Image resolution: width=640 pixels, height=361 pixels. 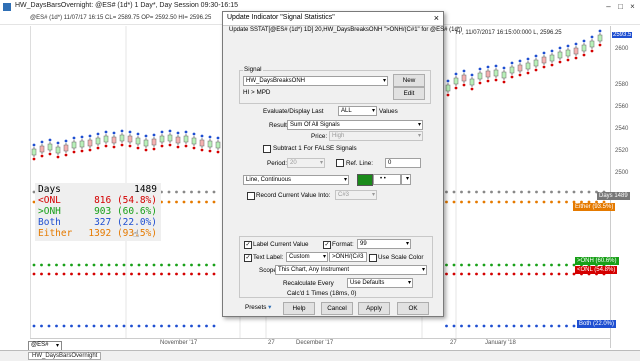 What do you see at coordinates (403, 163) in the screenshot?
I see `ref-line-input: 0` at bounding box center [403, 163].